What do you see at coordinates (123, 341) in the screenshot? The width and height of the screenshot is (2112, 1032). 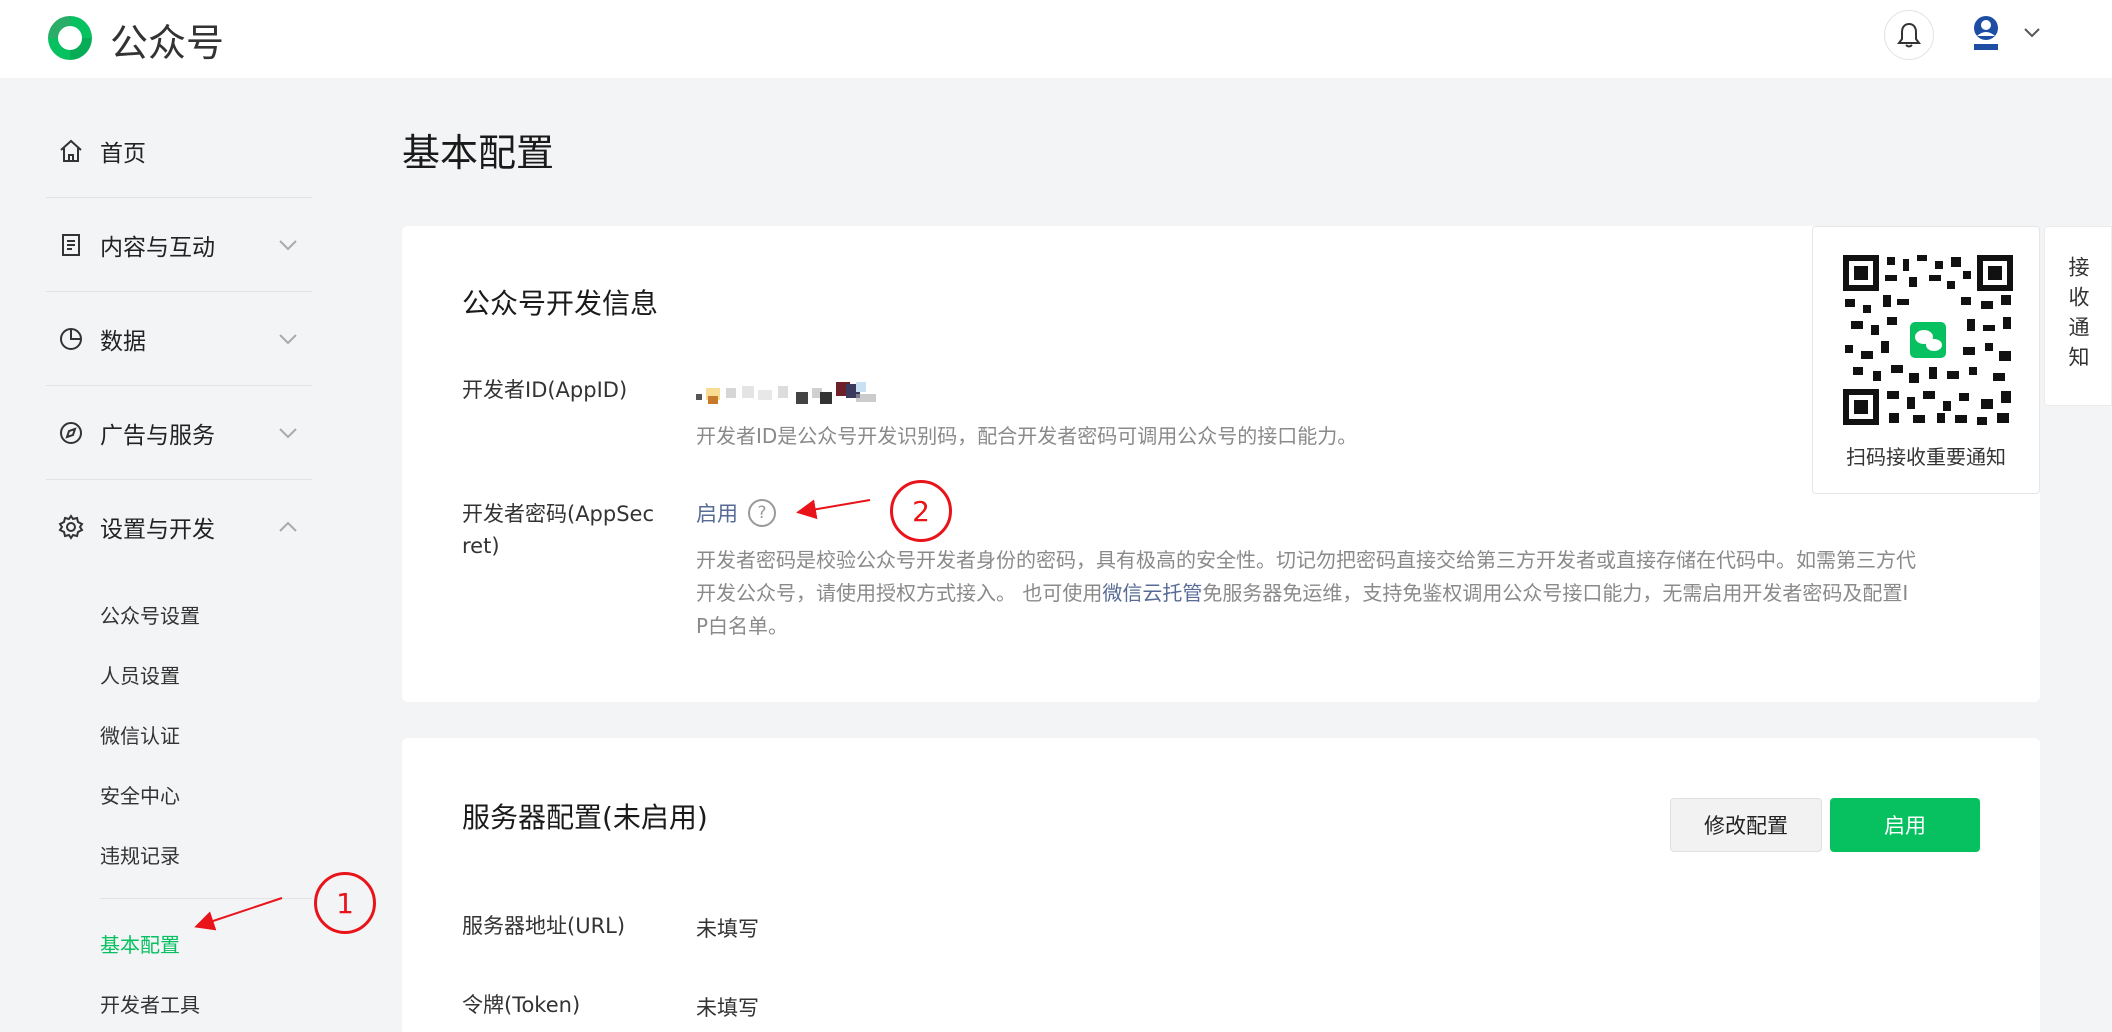 I see `sidebar-item-label: 数据` at bounding box center [123, 341].